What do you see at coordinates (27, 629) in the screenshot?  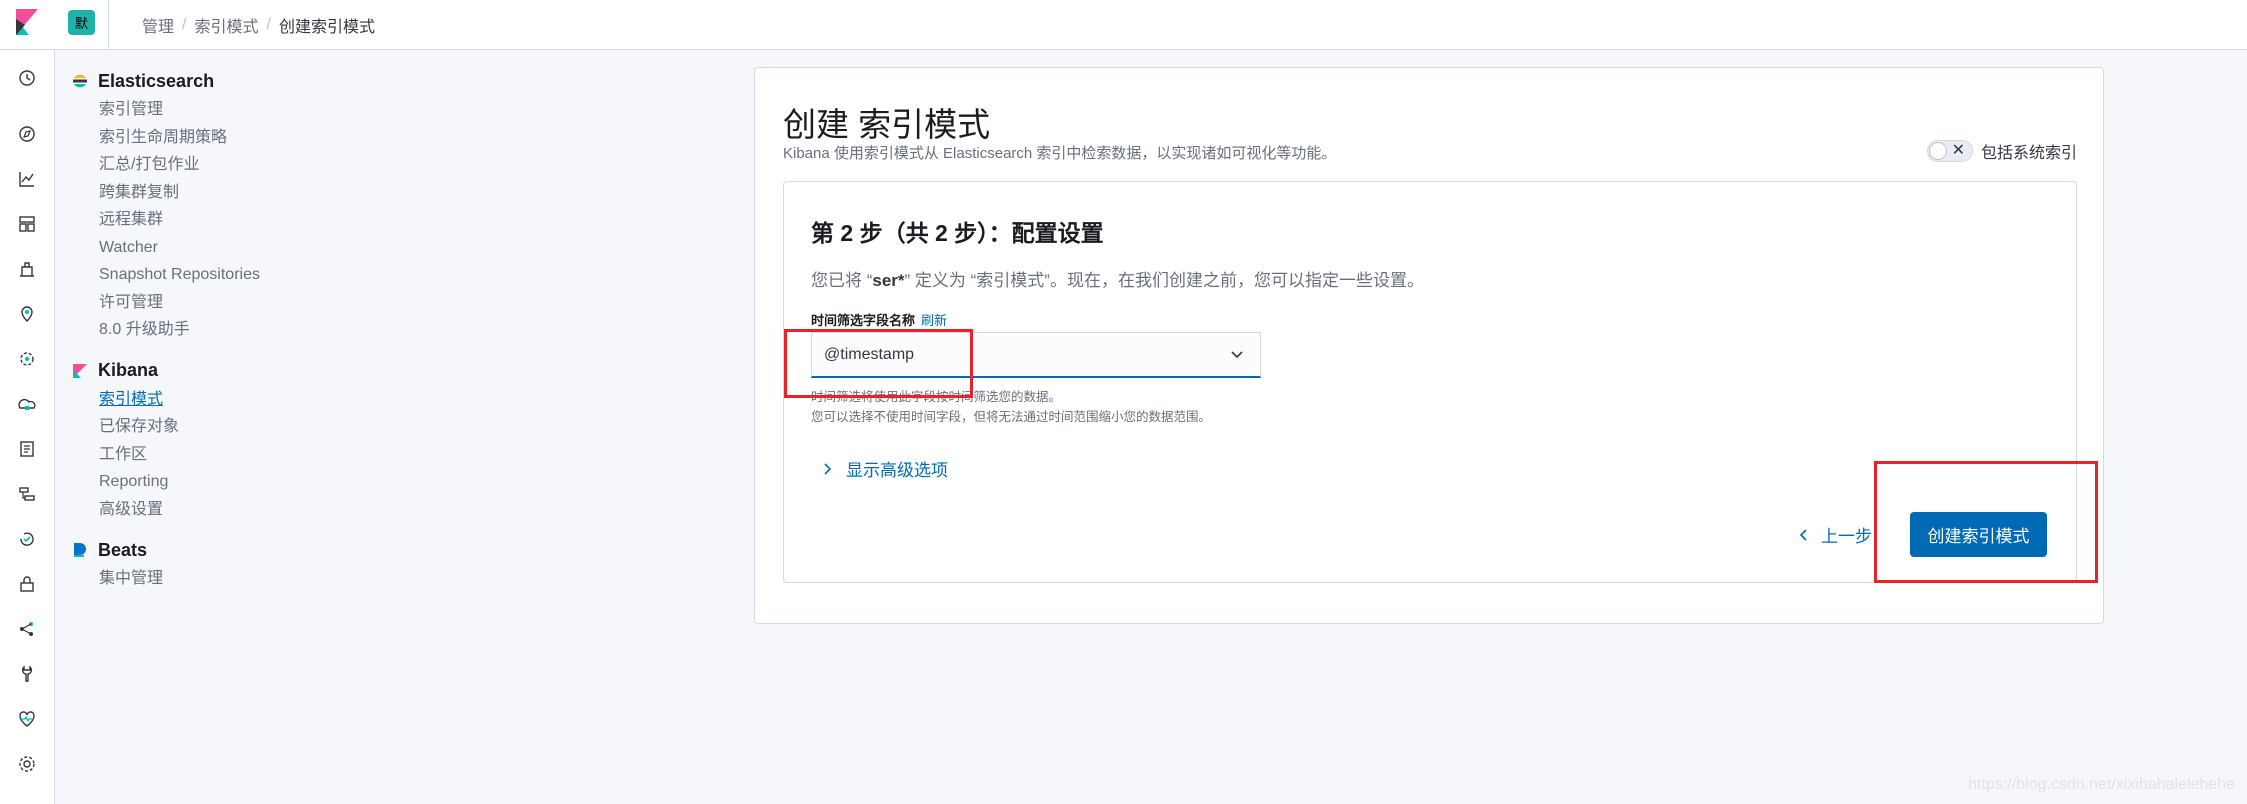 I see `graph-icon` at bounding box center [27, 629].